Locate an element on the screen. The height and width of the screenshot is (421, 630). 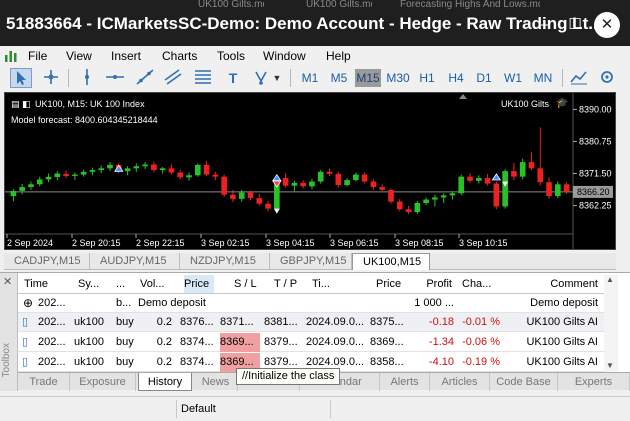
background-tab: Forecasting Highs And Lows.mq5 is located at coordinates (470, 5).